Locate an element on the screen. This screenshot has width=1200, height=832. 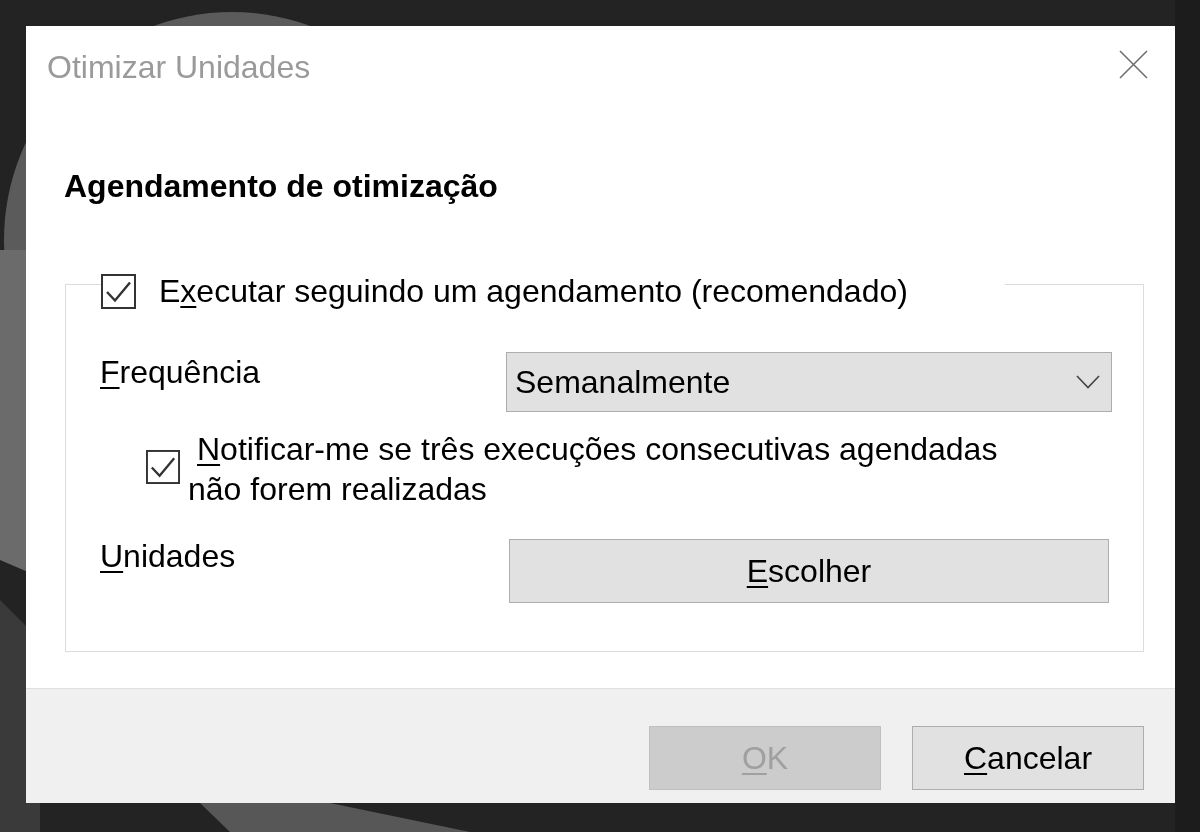
checkbox-label: Executar seguindo um agendamento (recomendado) is located at coordinates (533, 291).